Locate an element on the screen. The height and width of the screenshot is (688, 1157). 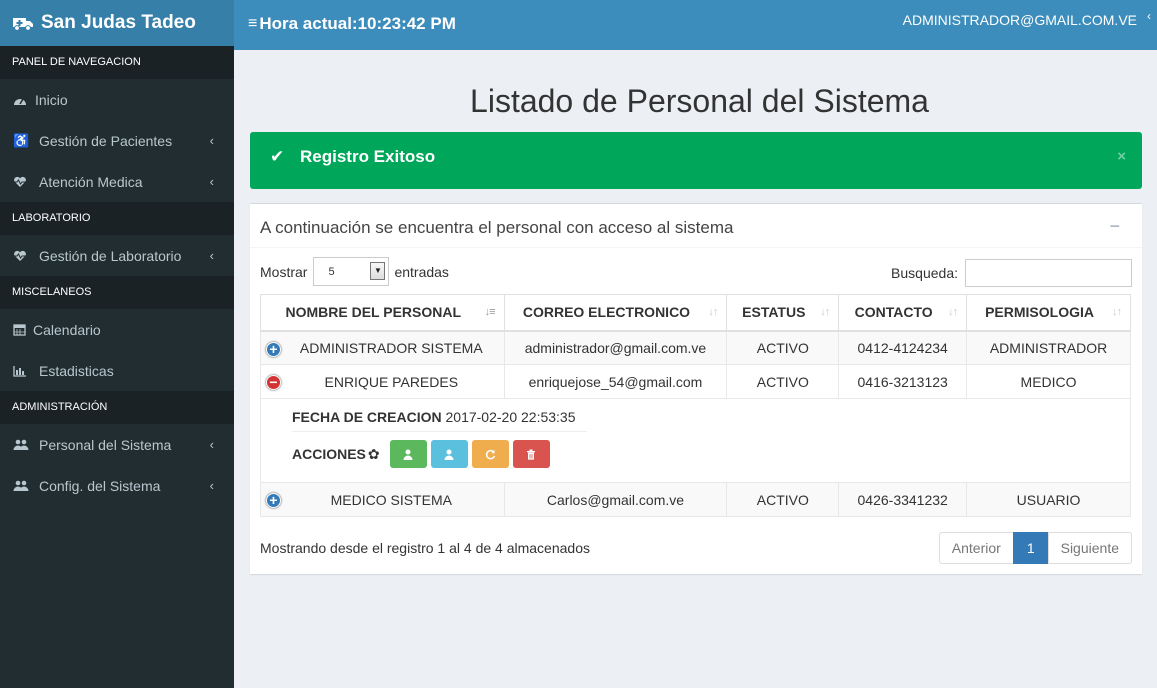
sidebar-item-gestion-laboratorio: Gestión de Laboratorio ‹ is located at coordinates (117, 255).